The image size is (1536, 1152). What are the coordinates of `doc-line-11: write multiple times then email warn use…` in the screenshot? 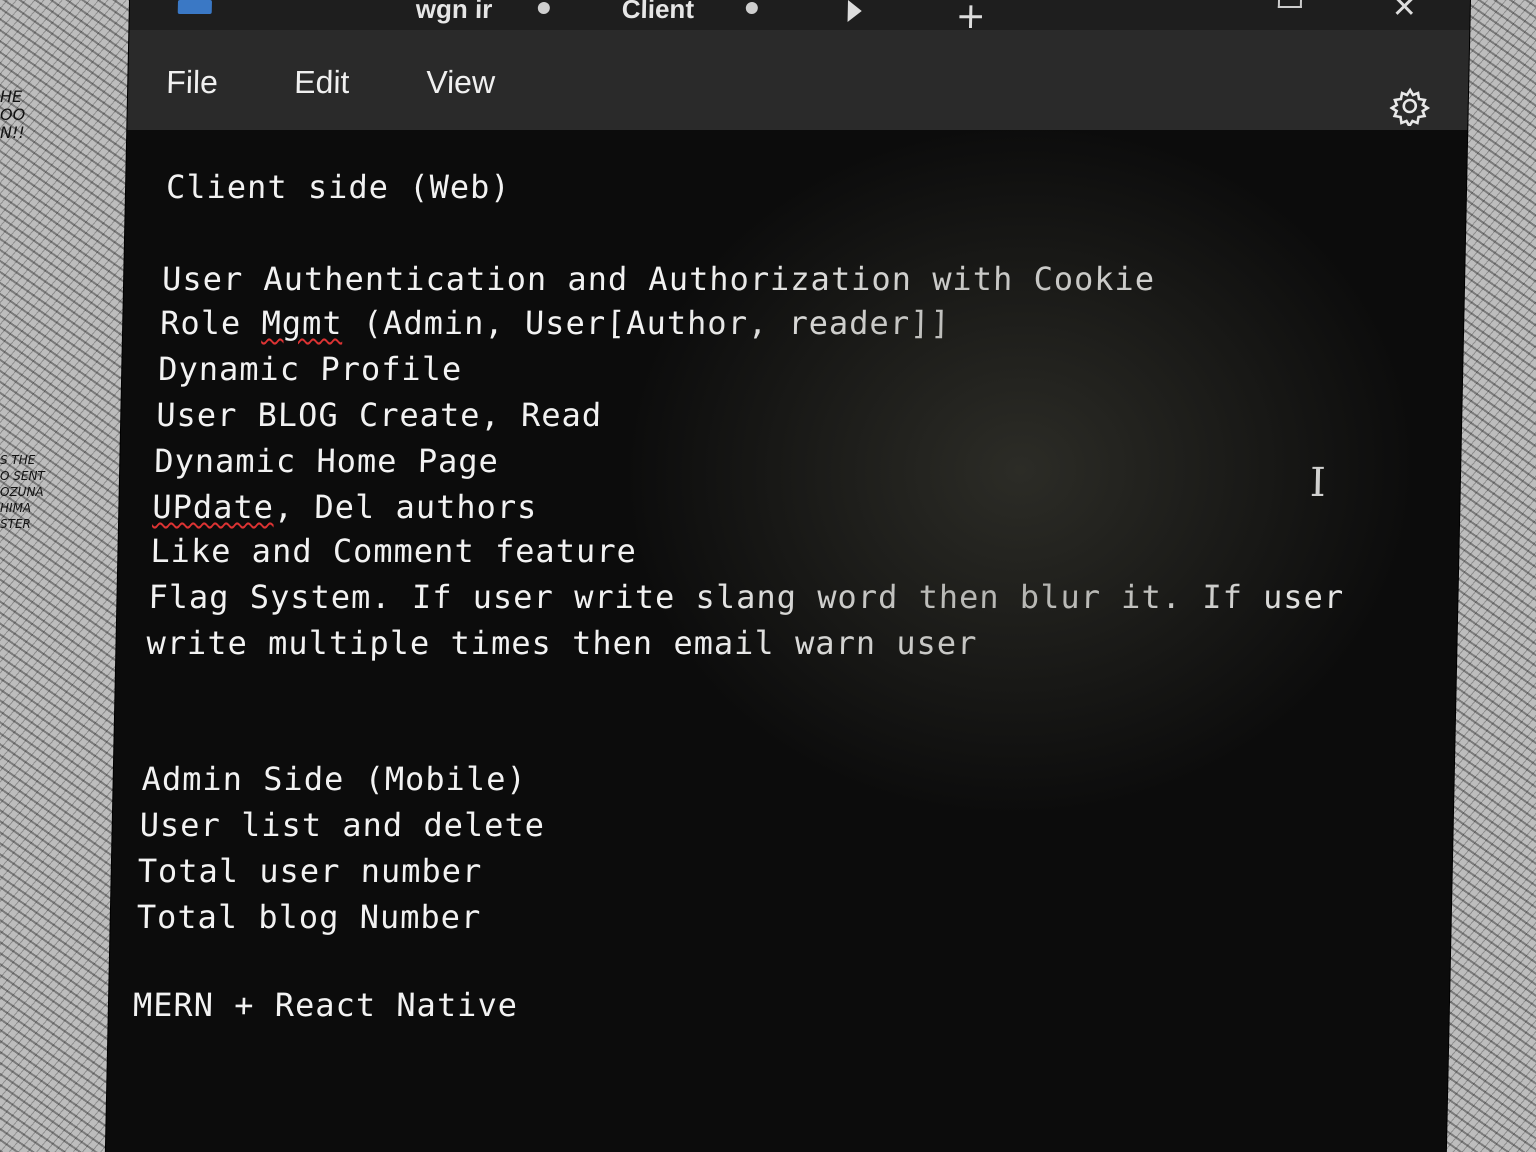 It's located at (562, 643).